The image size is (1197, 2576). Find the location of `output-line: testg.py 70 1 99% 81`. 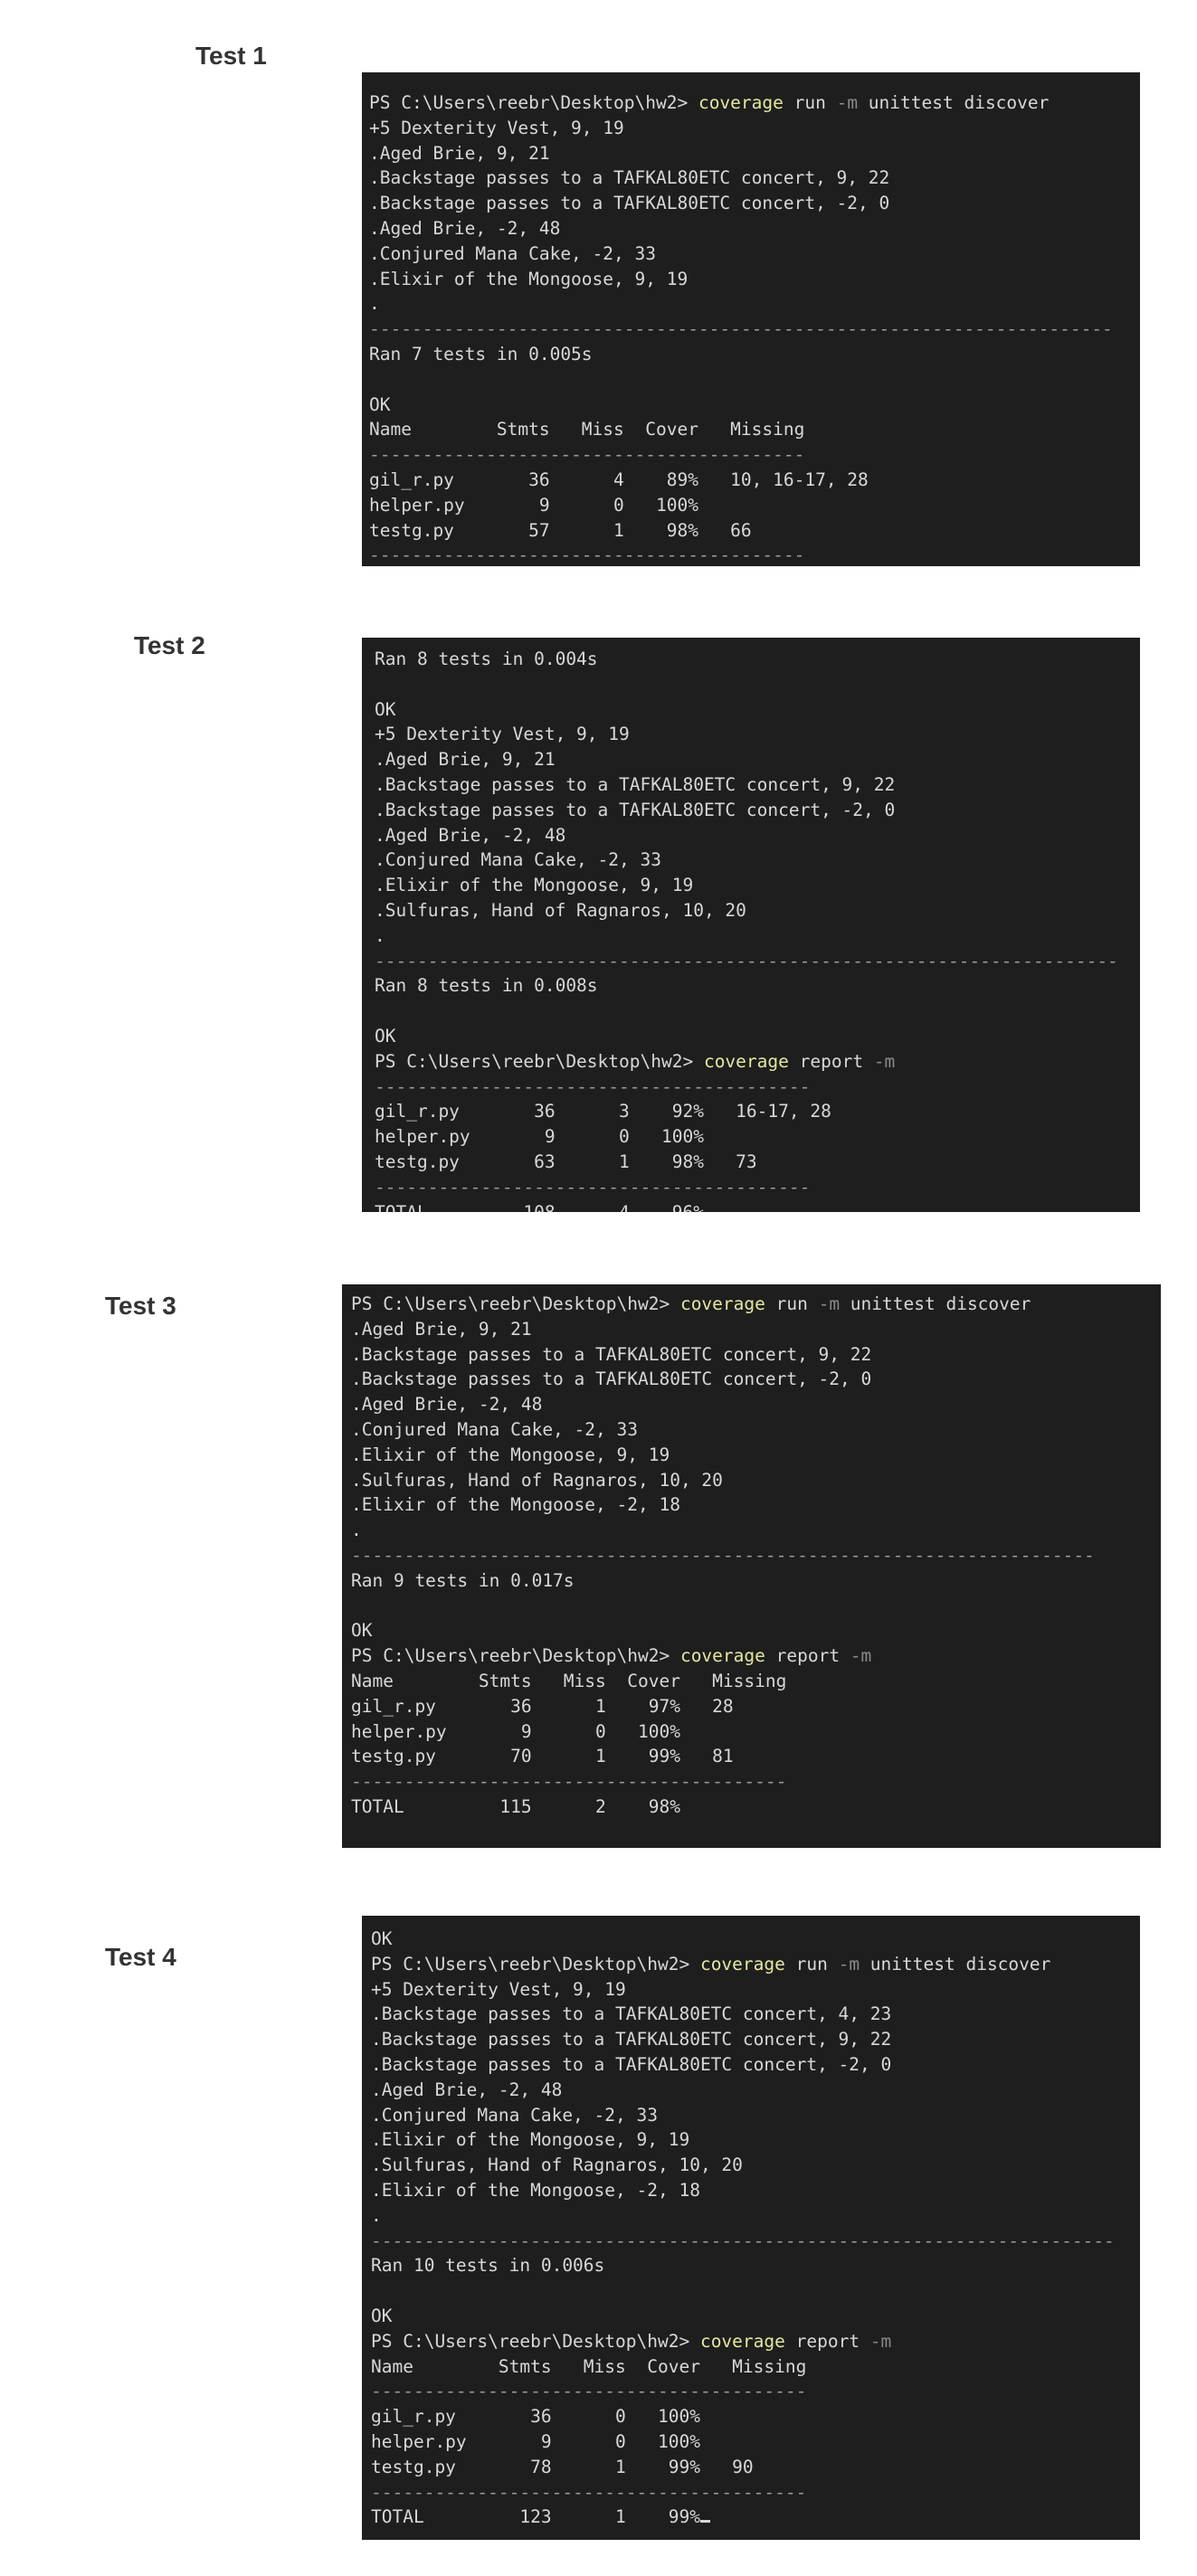

output-line: testg.py 70 1 99% 81 is located at coordinates (543, 1757).